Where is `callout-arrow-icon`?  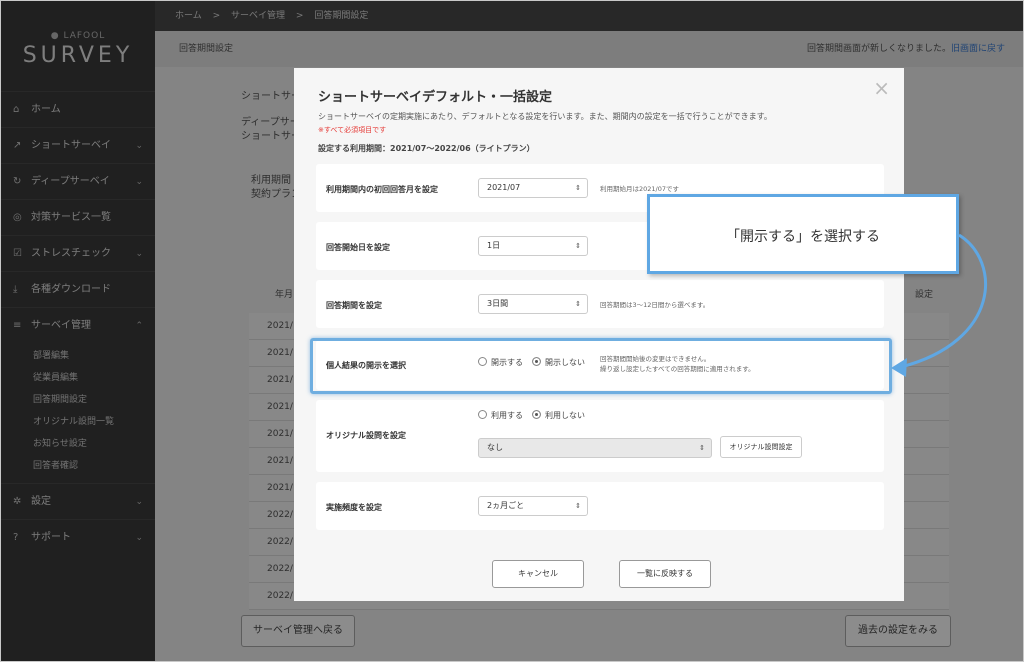
callout-arrow-icon is located at coordinates (939, 305).